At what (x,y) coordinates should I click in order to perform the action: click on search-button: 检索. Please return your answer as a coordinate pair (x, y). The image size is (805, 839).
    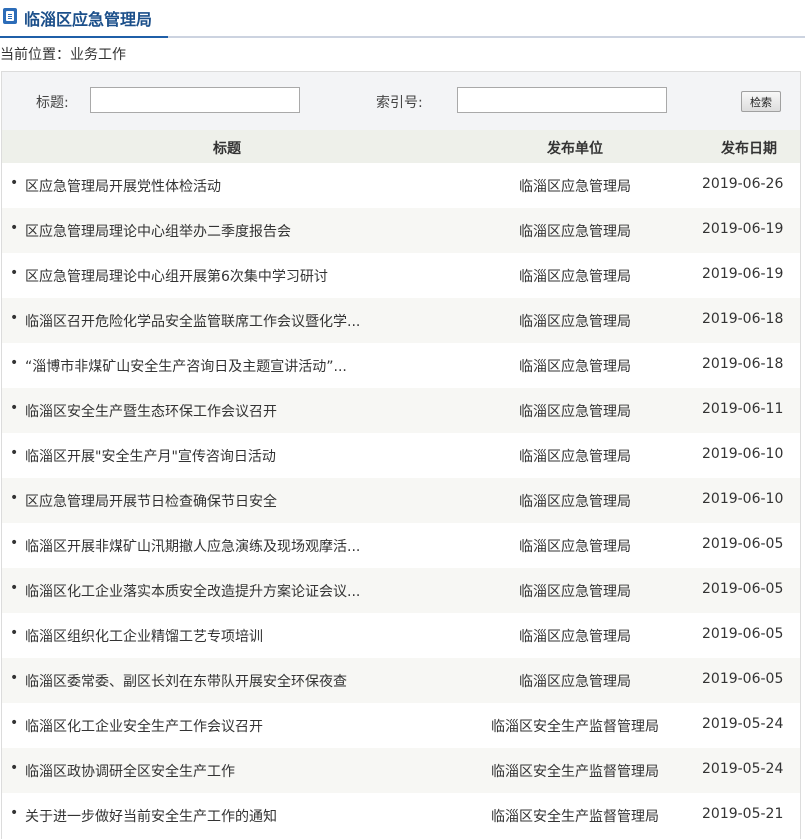
    Looking at the image, I should click on (761, 101).